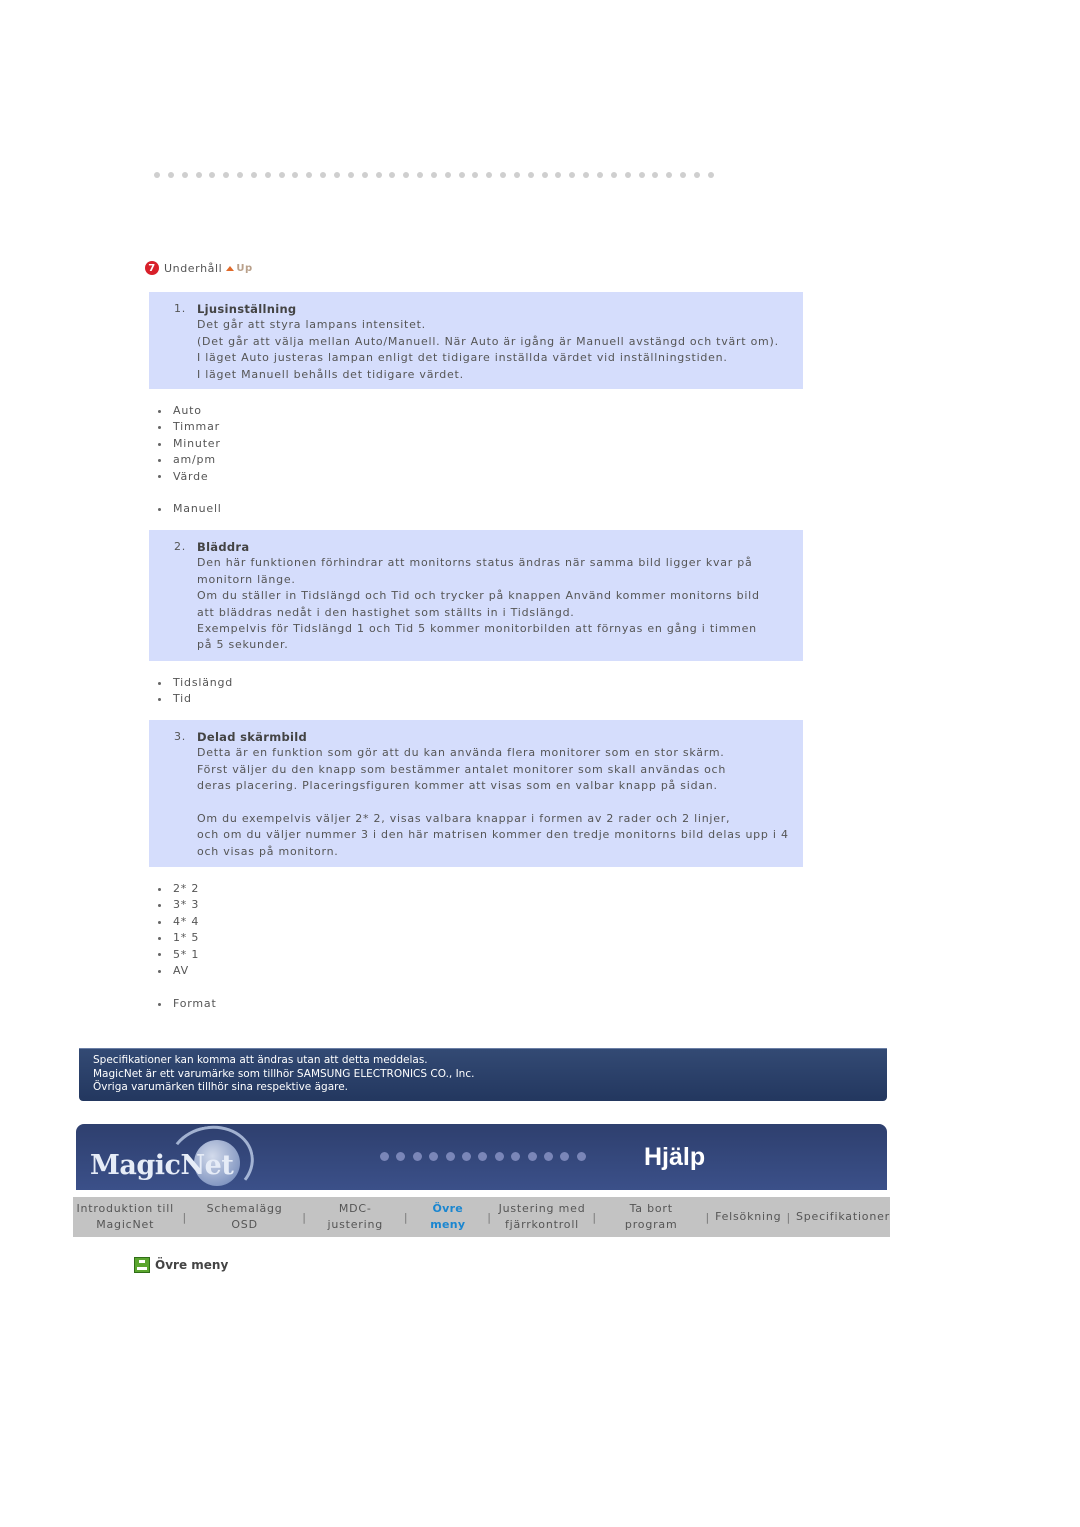  Describe the element at coordinates (244, 1217) in the screenshot. I see `nav-schemalagg-osd: Schemalägg OSD` at that location.